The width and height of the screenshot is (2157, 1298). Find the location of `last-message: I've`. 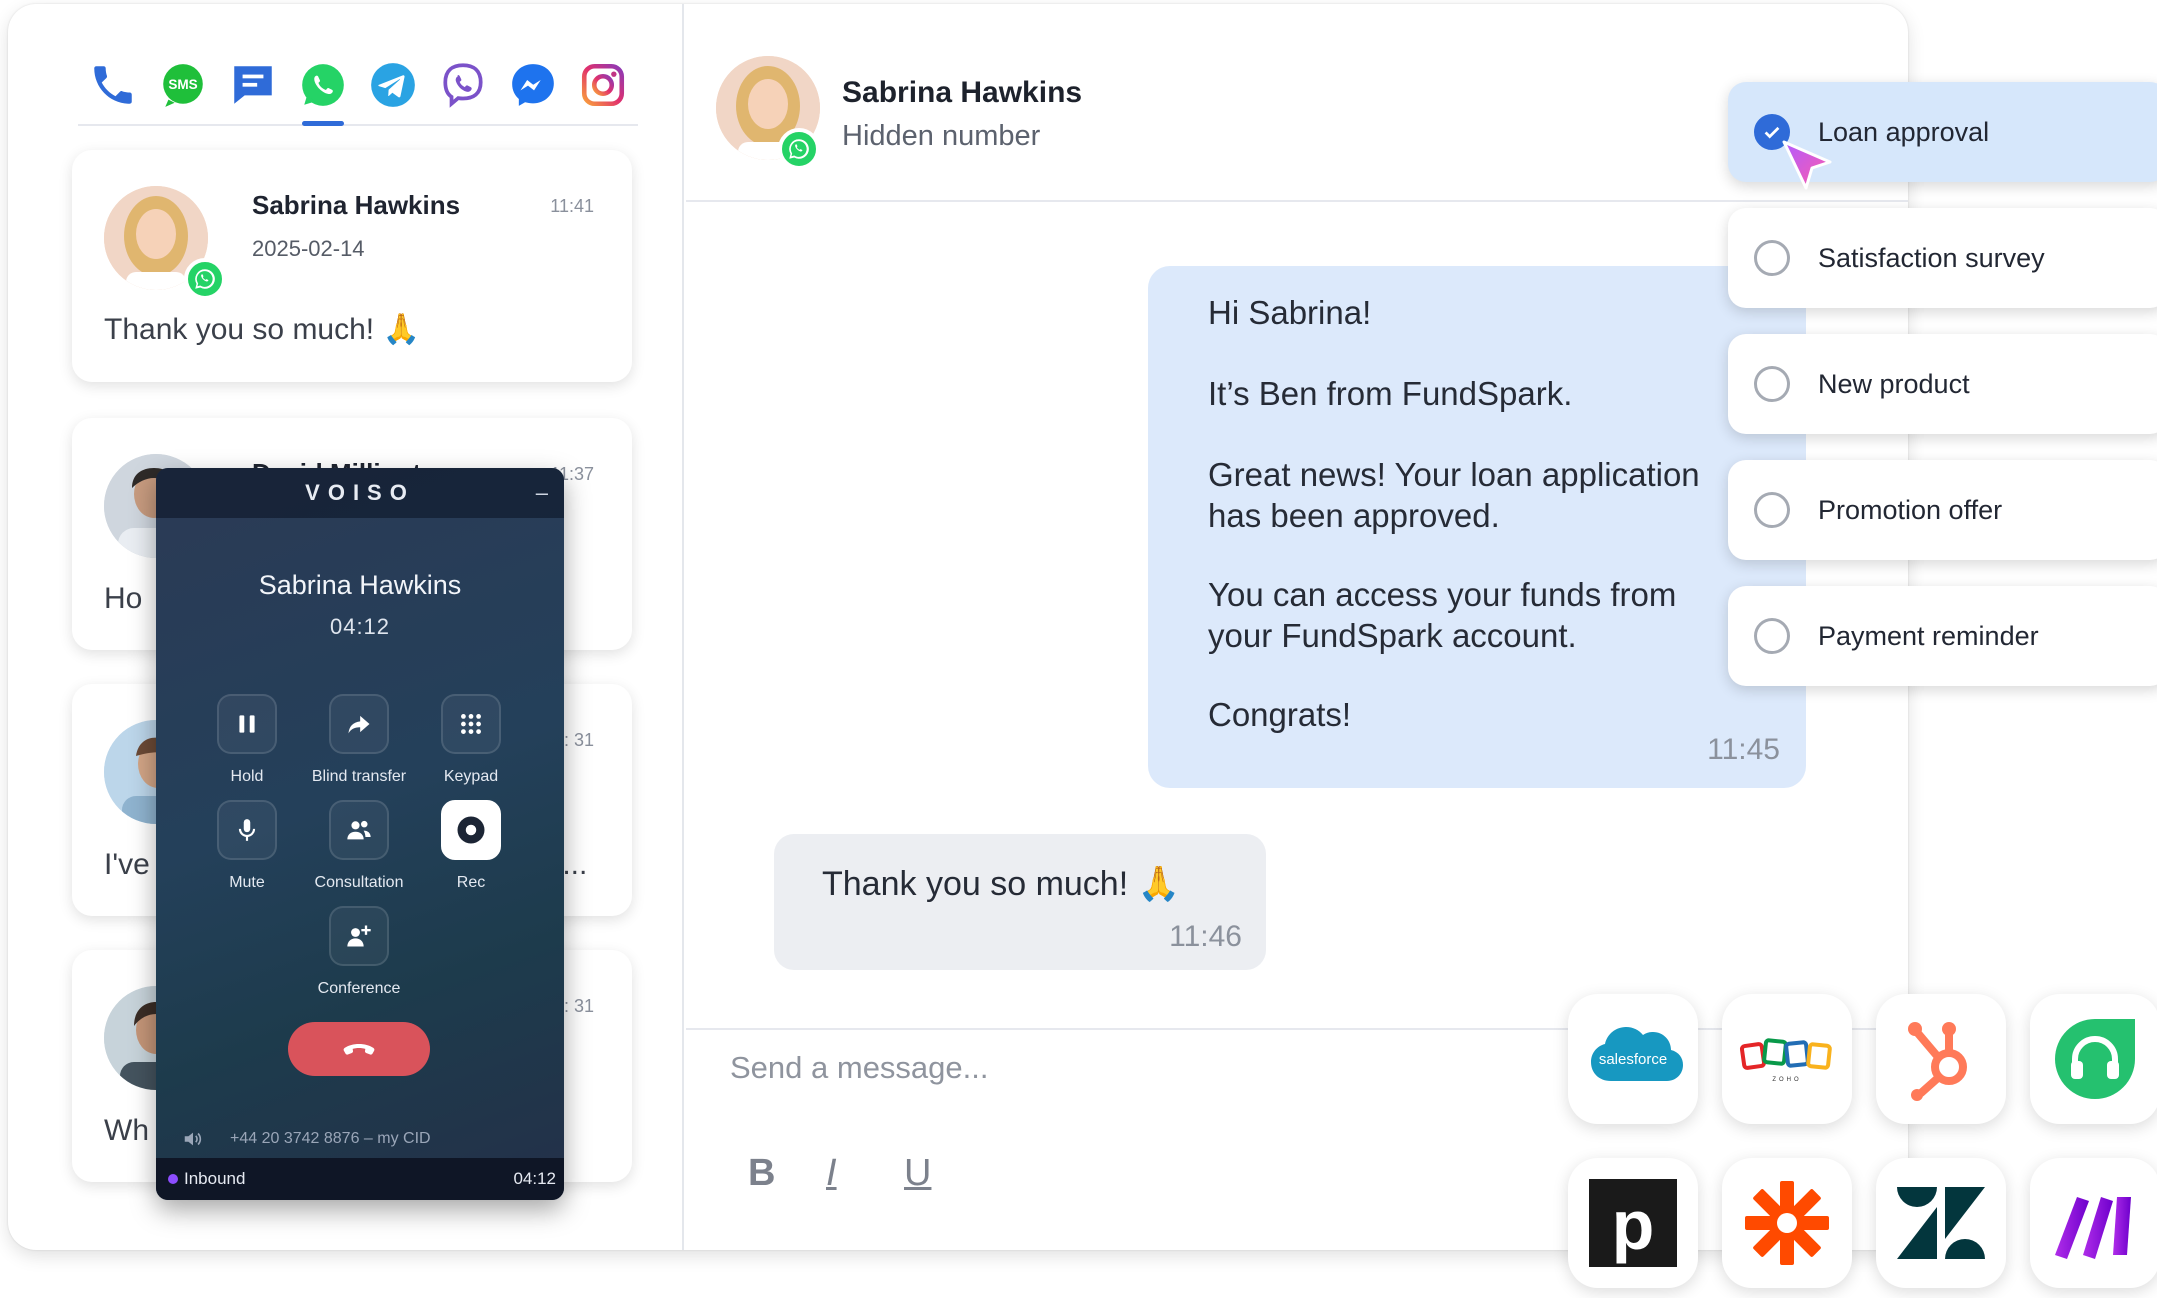

last-message: I've is located at coordinates (127, 864).